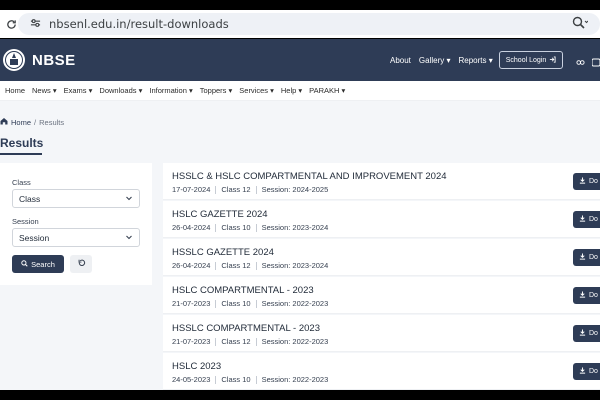 The width and height of the screenshot is (600, 400). Describe the element at coordinates (327, 90) in the screenshot. I see `nav-parakh: PARAKH ▾` at that location.